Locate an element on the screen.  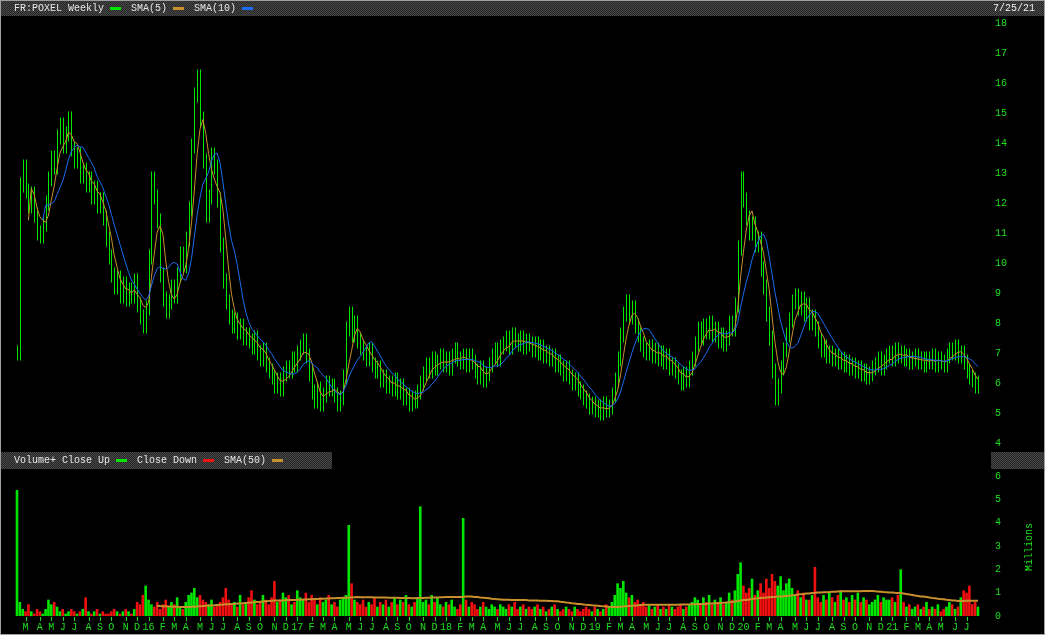
axis-tick-label: 18 is located at coordinates (446, 627).